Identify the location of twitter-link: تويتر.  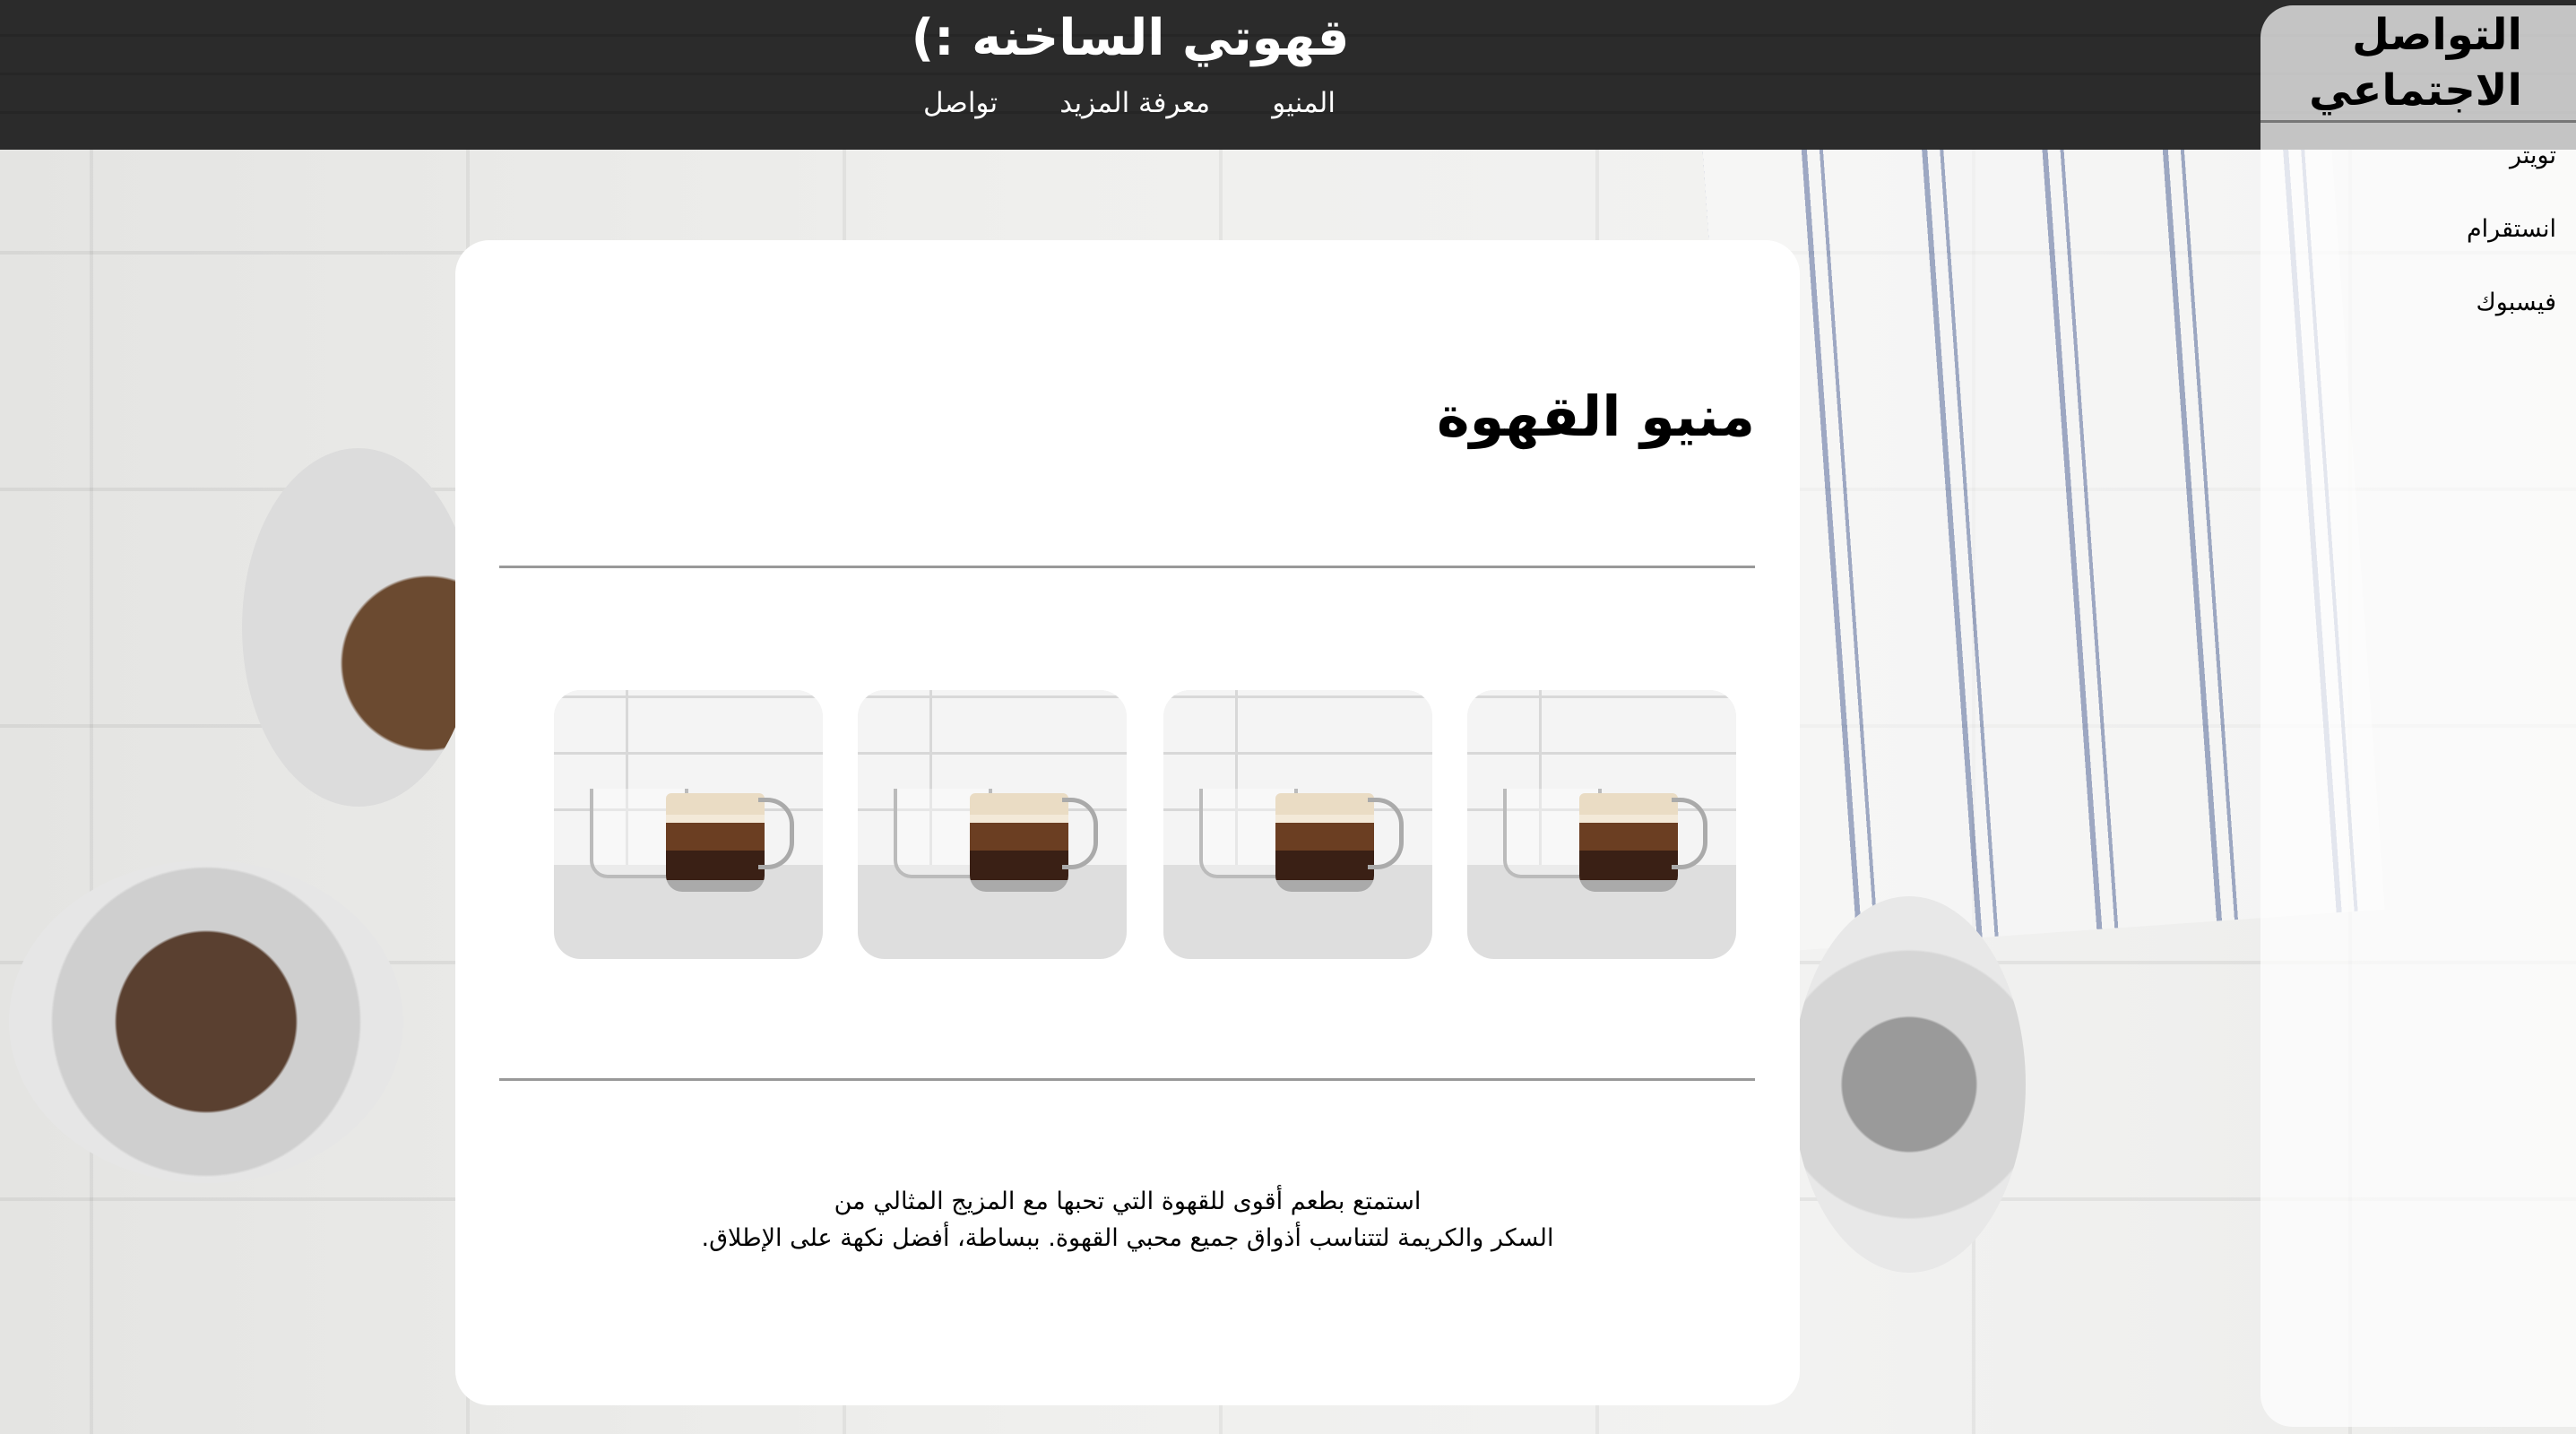
(2533, 155).